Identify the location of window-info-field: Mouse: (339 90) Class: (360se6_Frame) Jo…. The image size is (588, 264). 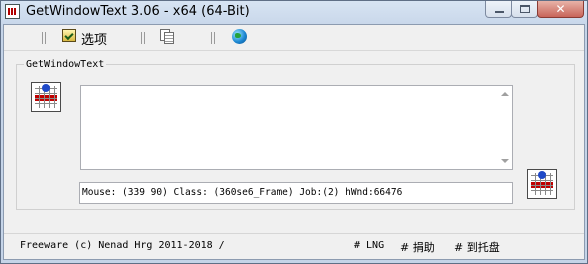
(296, 193).